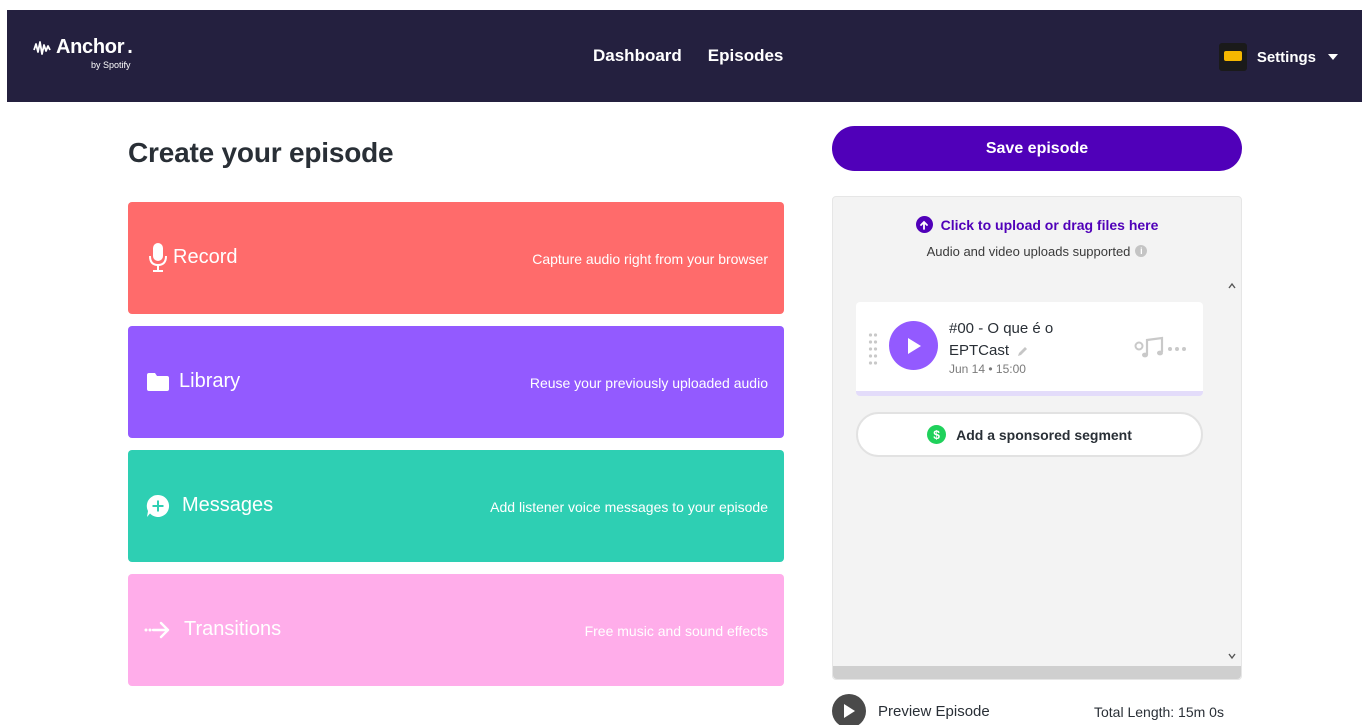 This screenshot has width=1366, height=725. I want to click on folder-icon, so click(158, 382).